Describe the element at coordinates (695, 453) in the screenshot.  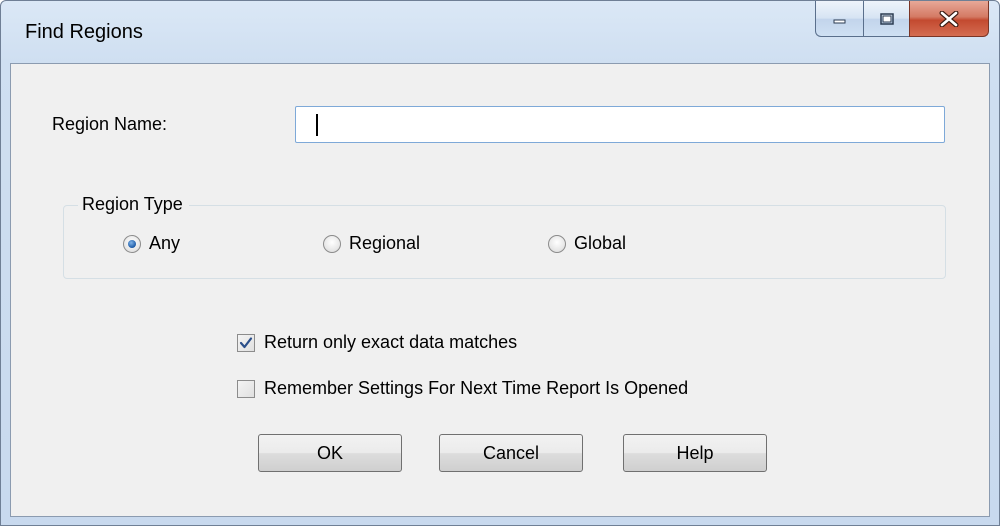
I see `help-button: Help` at that location.